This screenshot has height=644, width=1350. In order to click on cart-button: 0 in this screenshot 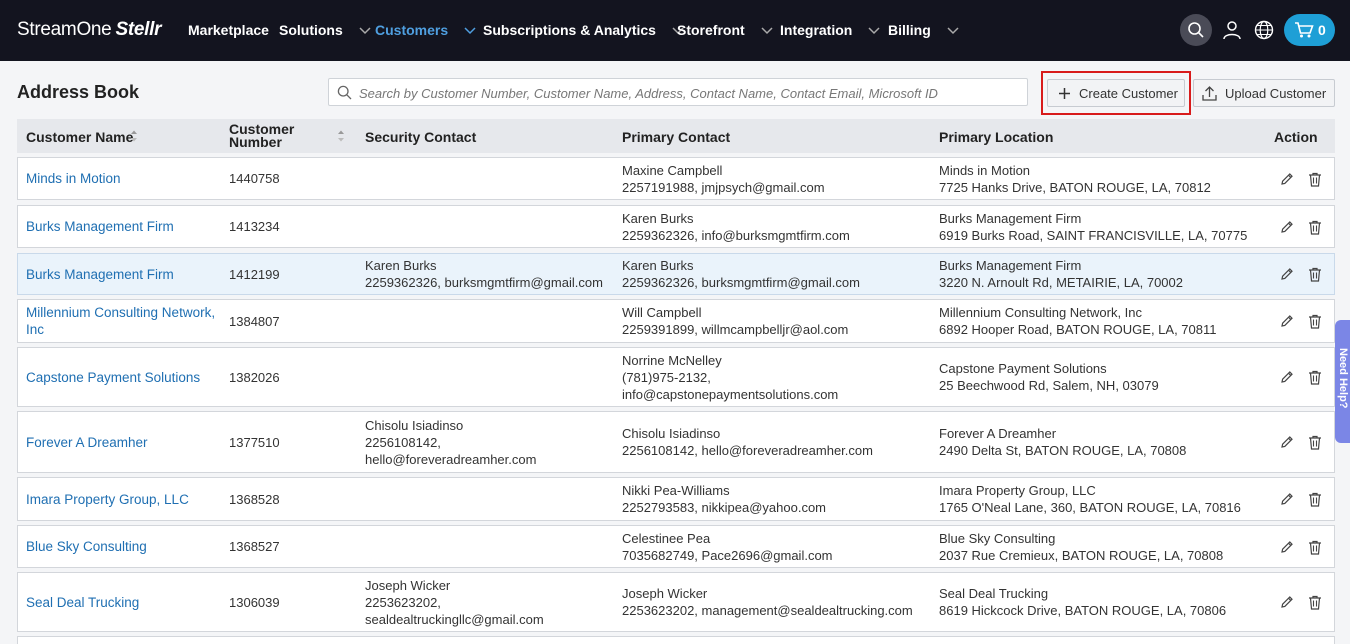, I will do `click(1309, 30)`.